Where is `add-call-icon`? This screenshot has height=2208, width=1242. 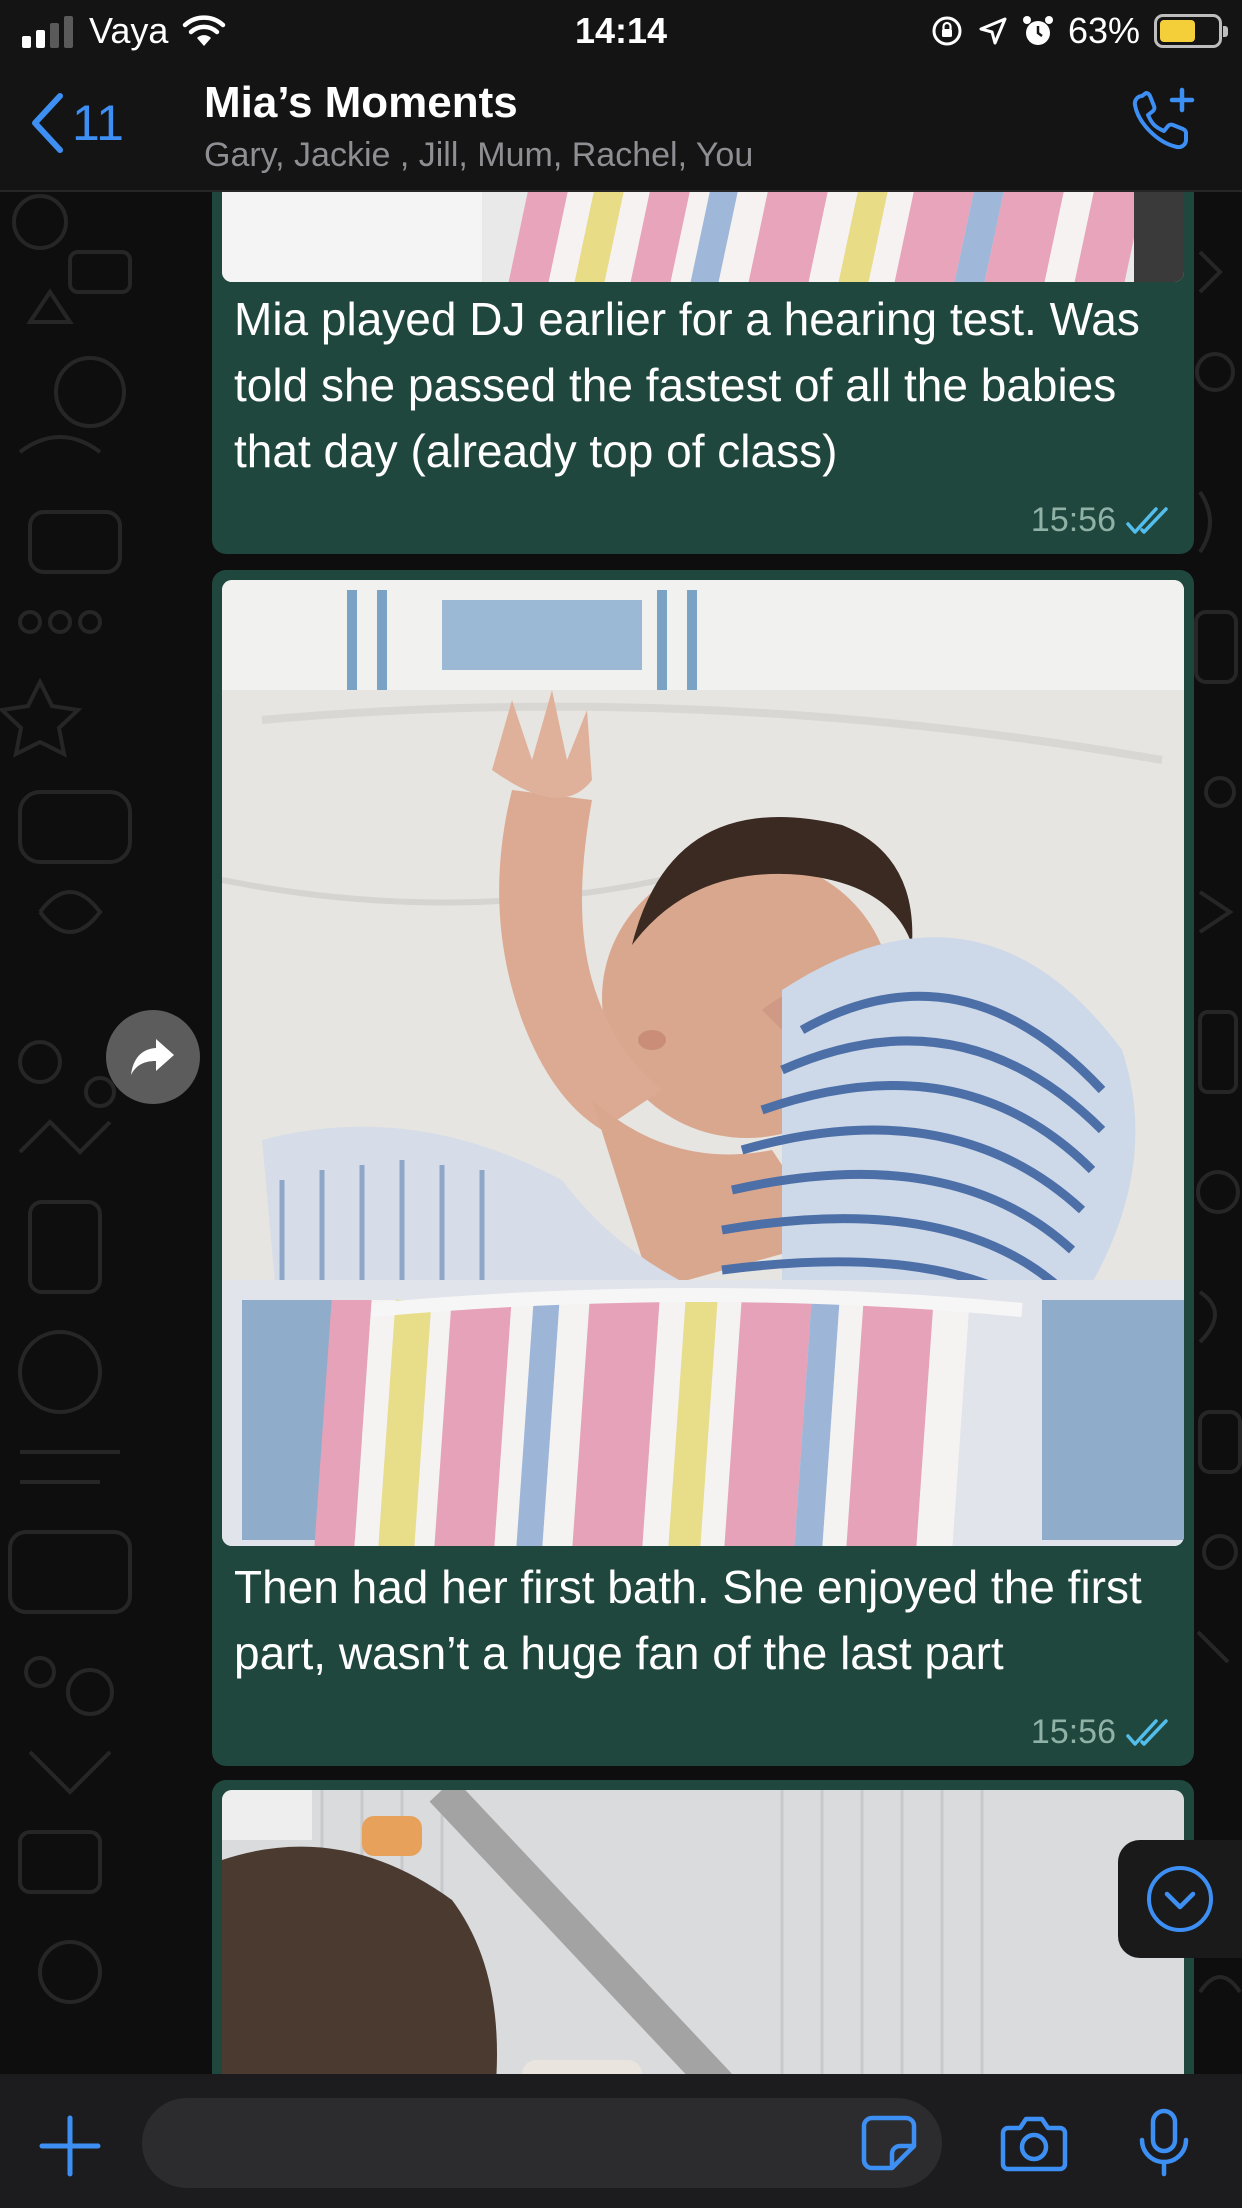 add-call-icon is located at coordinates (1163, 118).